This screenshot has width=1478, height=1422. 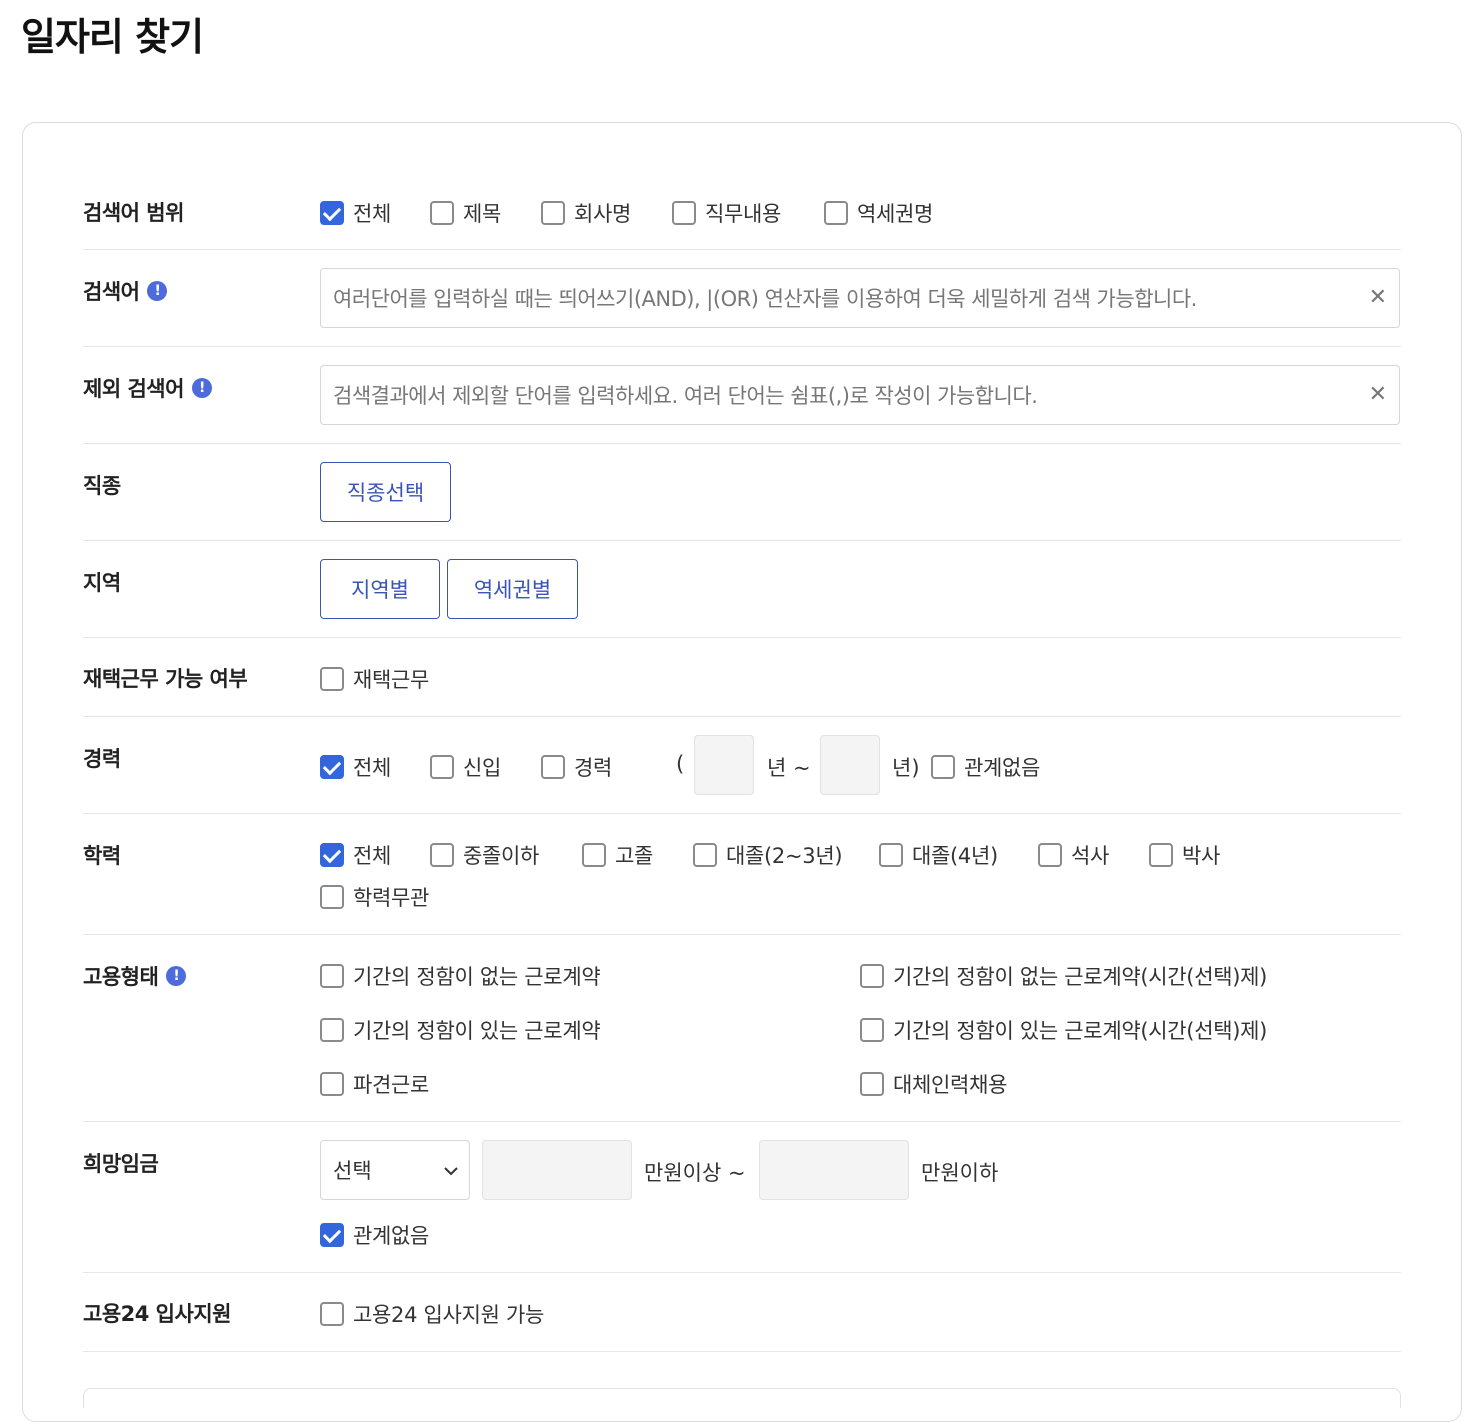 I want to click on career-all-checkbox: 전체, so click(x=355, y=767).